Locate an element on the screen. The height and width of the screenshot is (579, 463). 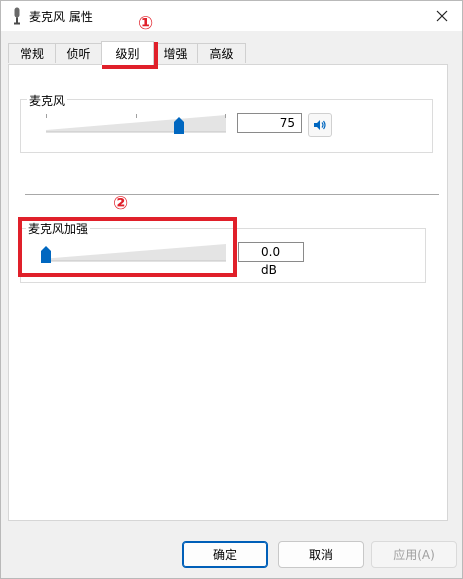
tab-listen: 侦听 is located at coordinates (78, 53).